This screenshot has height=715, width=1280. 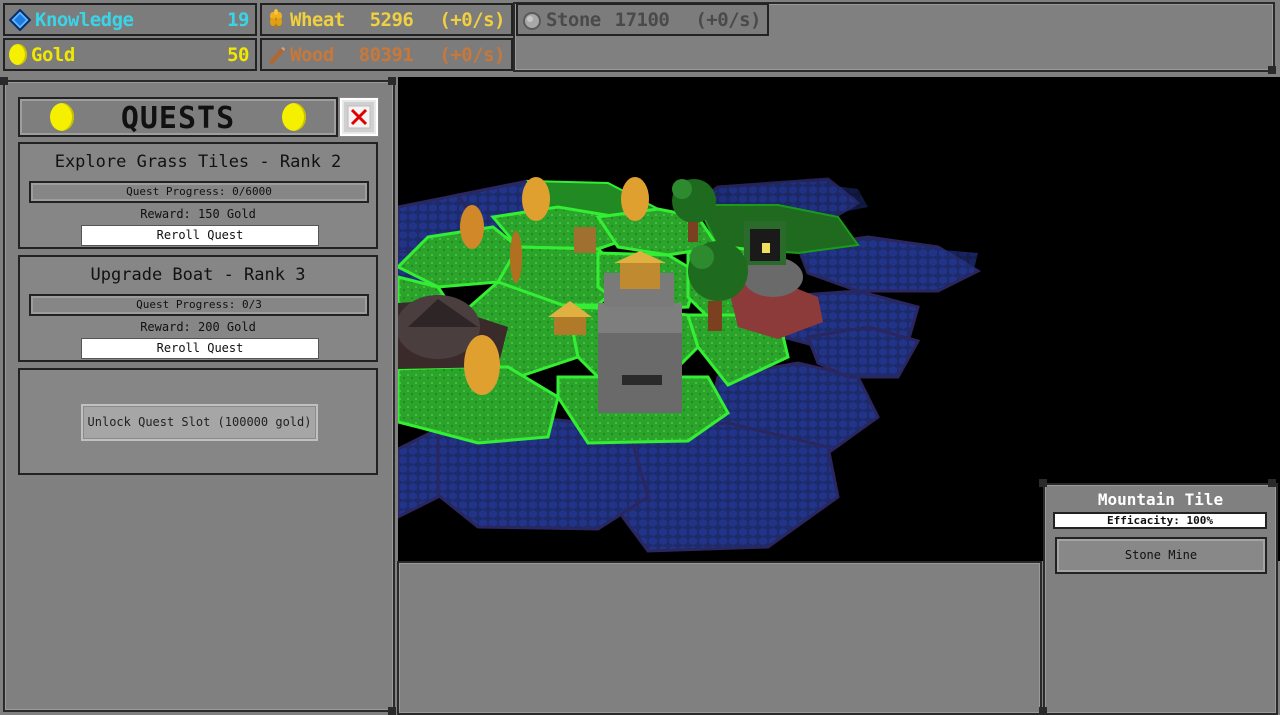 I want to click on resource-label: Wood, so click(x=312, y=54).